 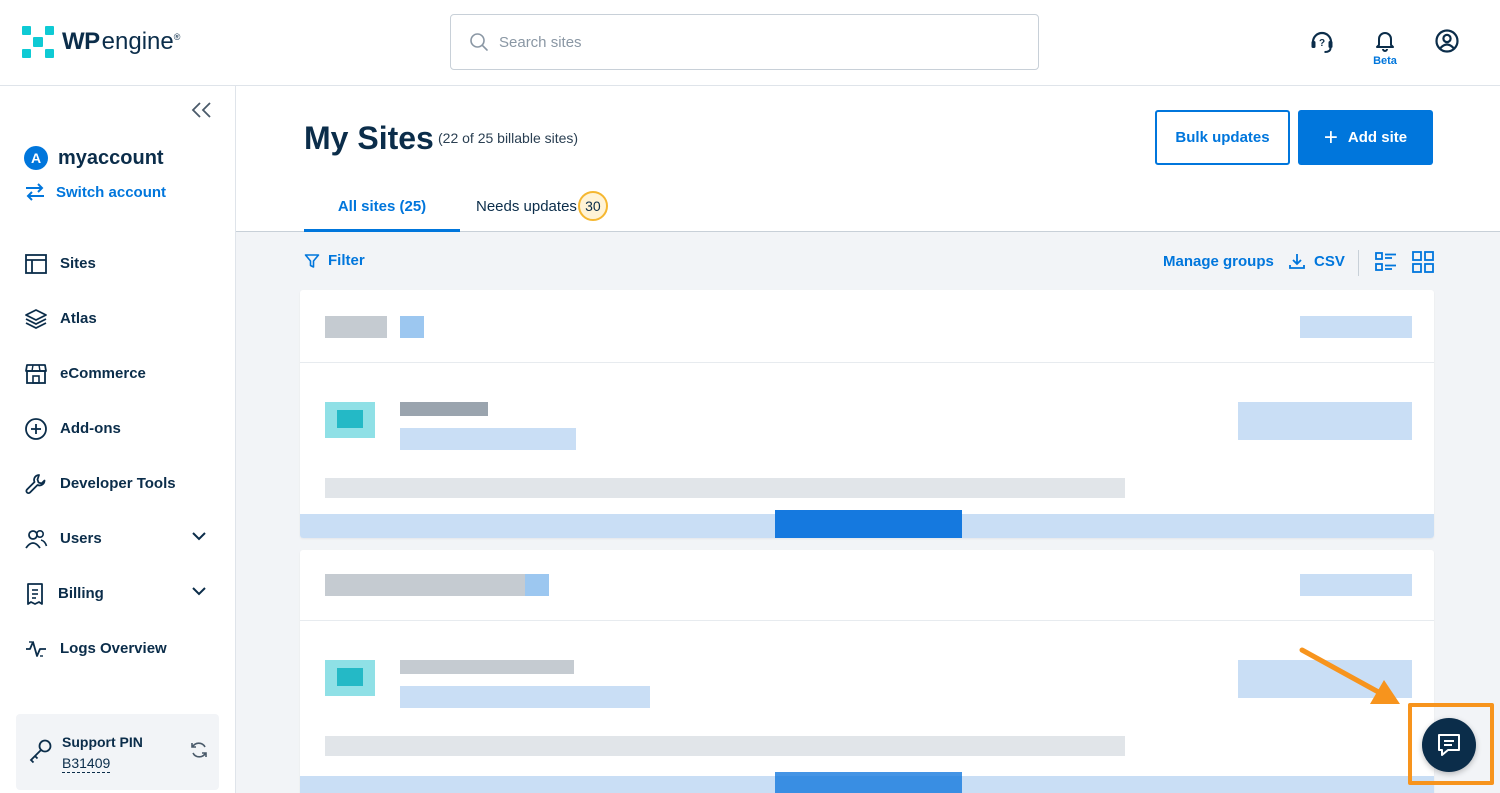 What do you see at coordinates (40, 751) in the screenshot?
I see `key-icon` at bounding box center [40, 751].